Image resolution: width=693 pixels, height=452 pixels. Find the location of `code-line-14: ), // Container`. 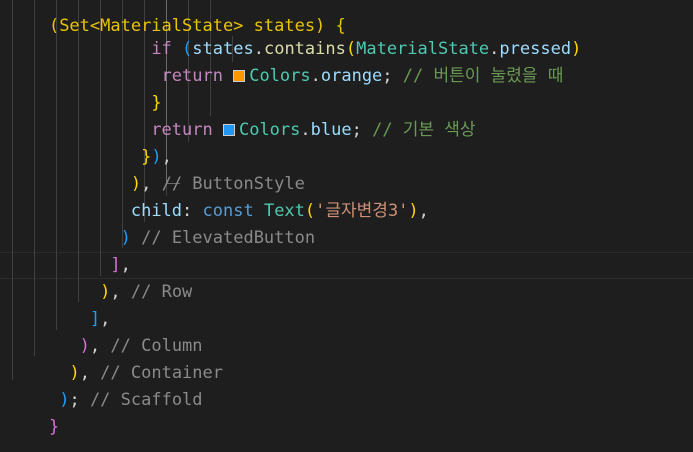

code-line-14: ), // Container is located at coordinates (350, 358).